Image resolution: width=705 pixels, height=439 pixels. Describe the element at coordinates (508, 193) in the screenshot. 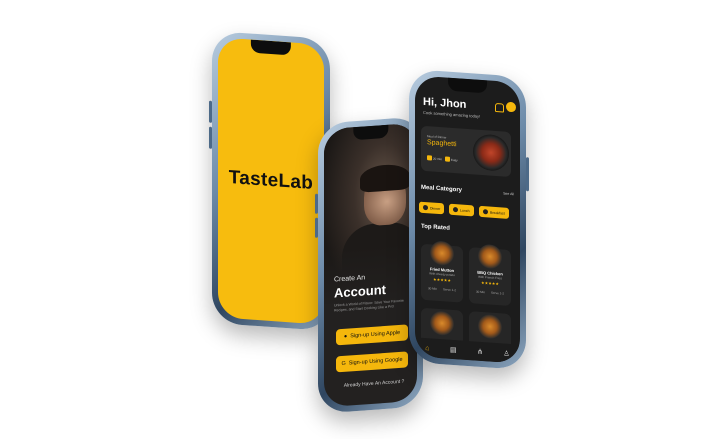

I see `see-all-link: See All` at that location.